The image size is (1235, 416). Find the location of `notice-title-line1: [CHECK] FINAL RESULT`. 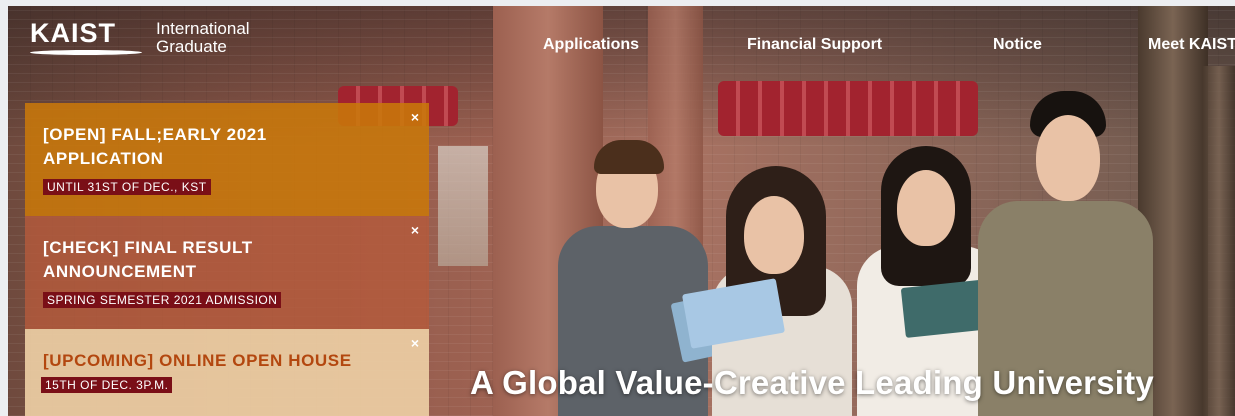

notice-title-line1: [CHECK] FINAL RESULT is located at coordinates (148, 247).